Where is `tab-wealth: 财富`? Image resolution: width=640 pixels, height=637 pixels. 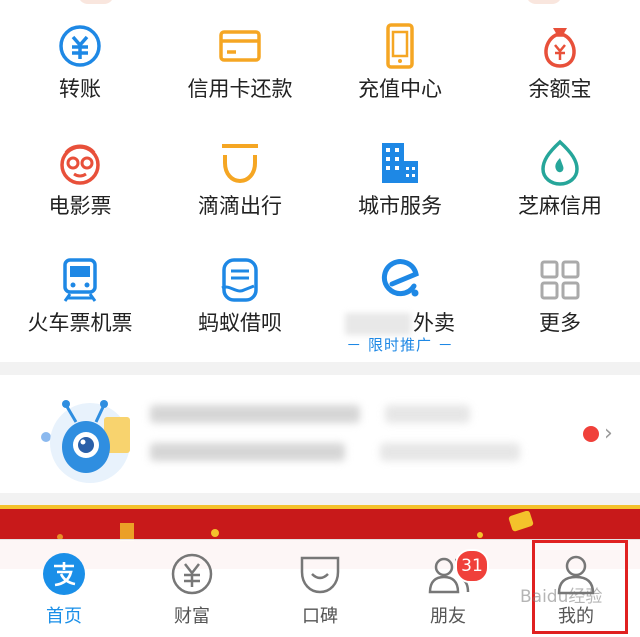
tab-wealth: 财富 is located at coordinates (192, 588).